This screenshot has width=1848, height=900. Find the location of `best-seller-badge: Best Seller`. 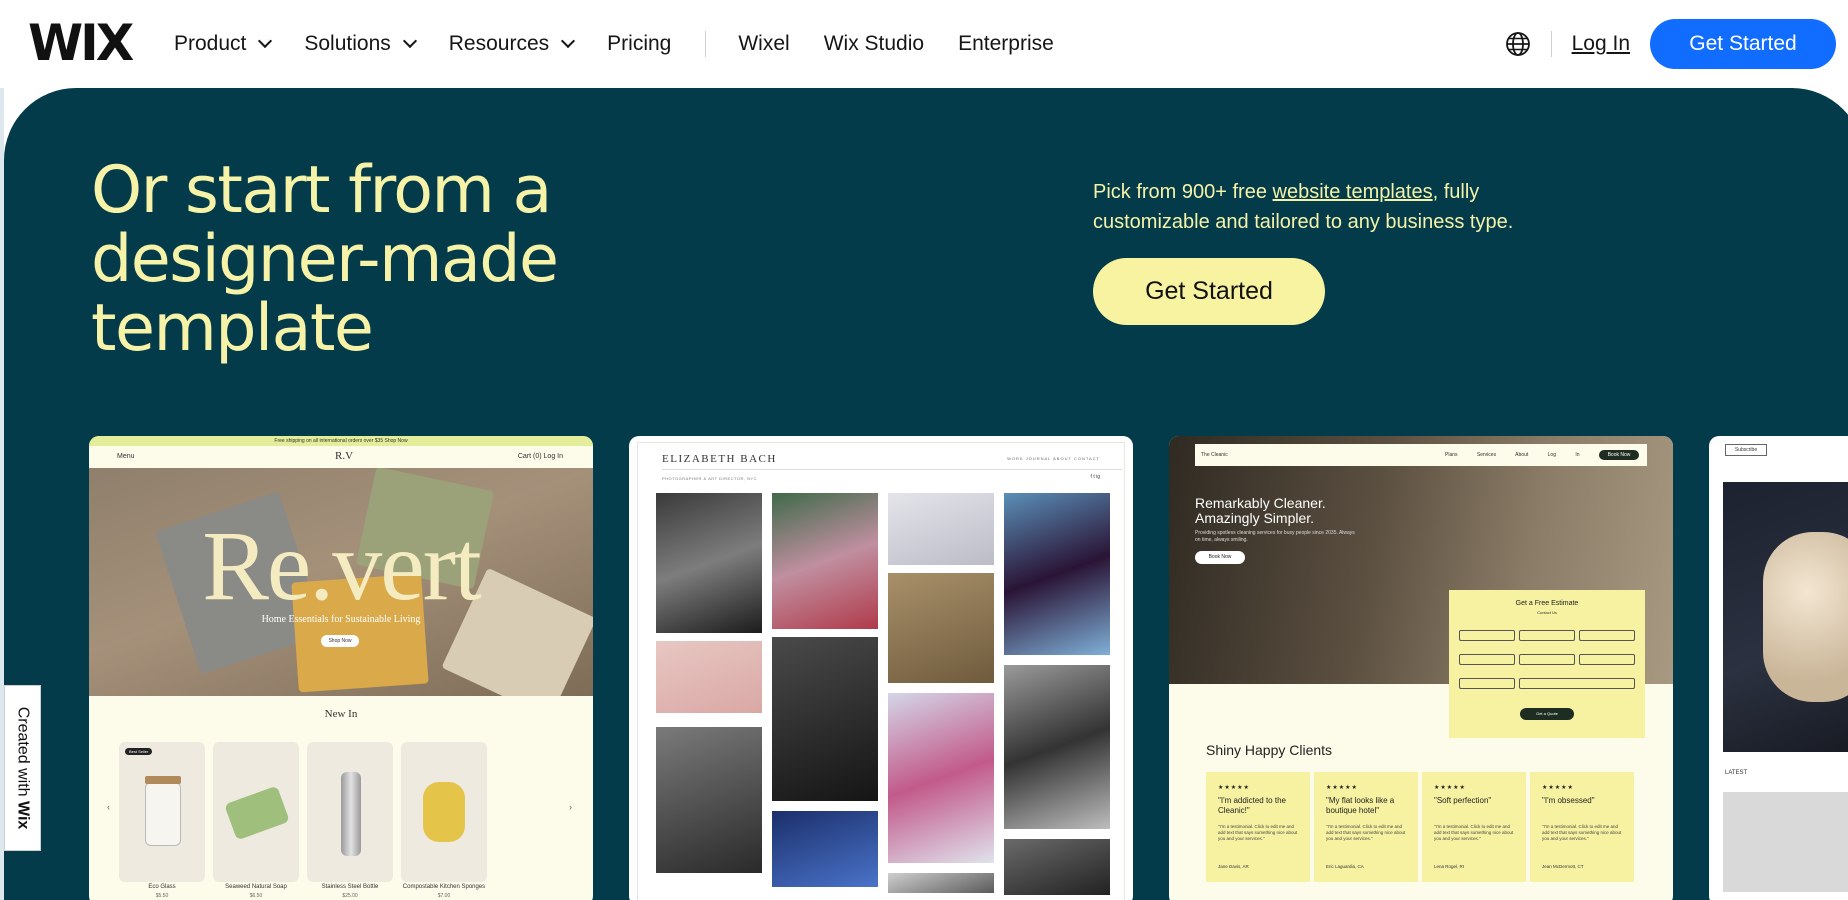

best-seller-badge: Best Seller is located at coordinates (139, 751).